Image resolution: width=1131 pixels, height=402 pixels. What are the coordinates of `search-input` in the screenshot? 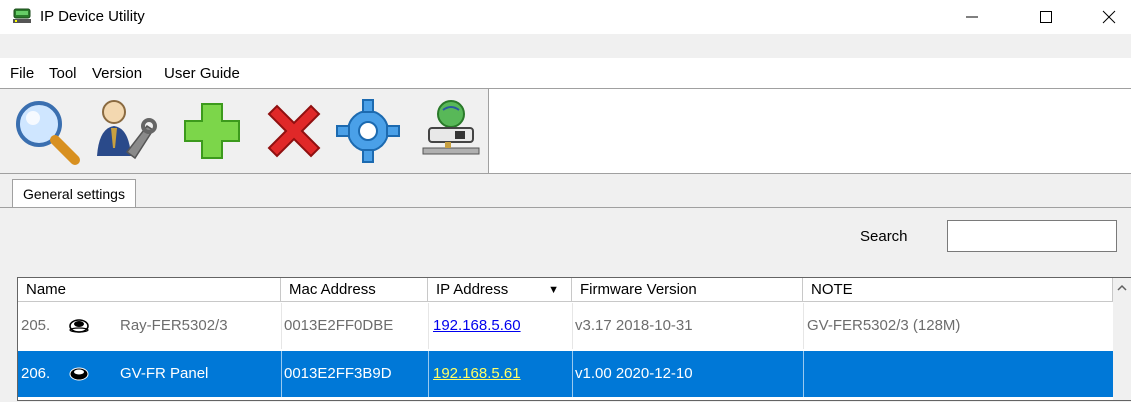 It's located at (1032, 236).